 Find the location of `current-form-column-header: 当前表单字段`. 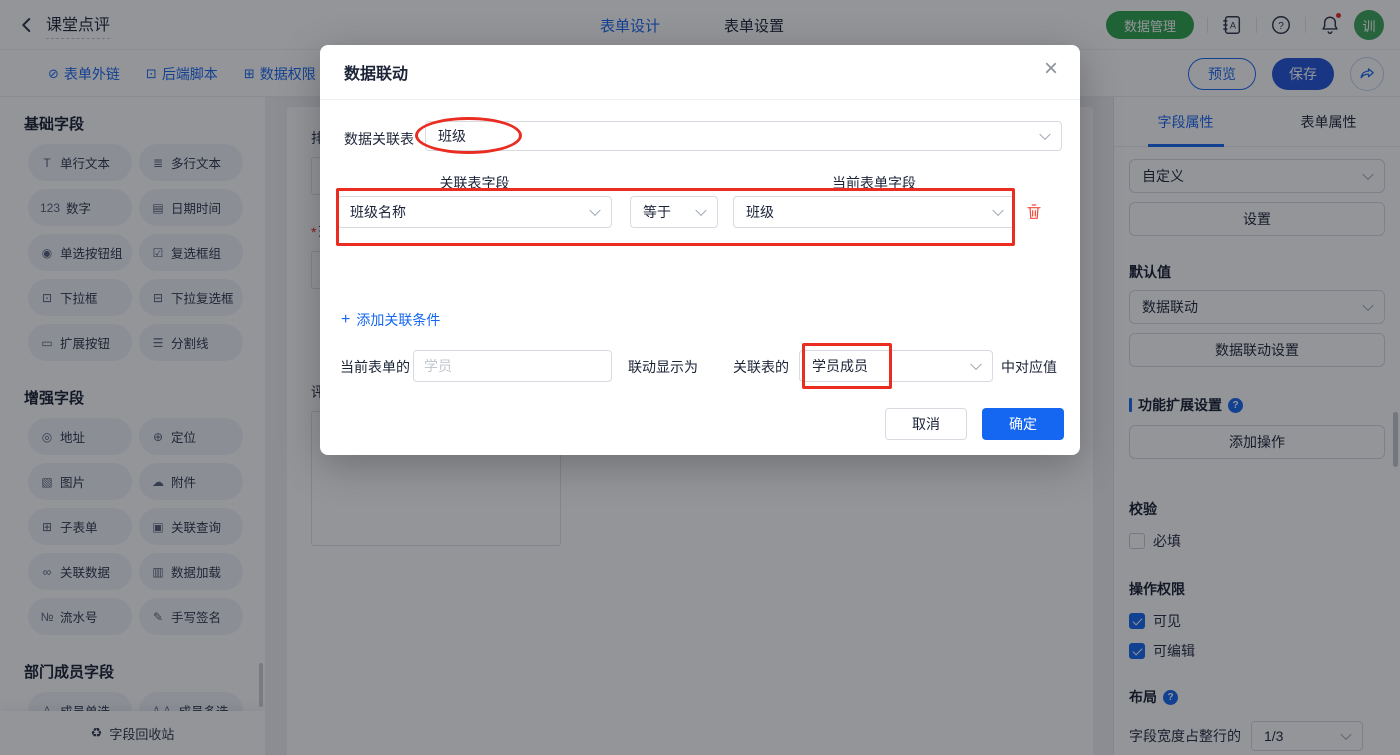

current-form-column-header: 当前表单字段 is located at coordinates (874, 183).